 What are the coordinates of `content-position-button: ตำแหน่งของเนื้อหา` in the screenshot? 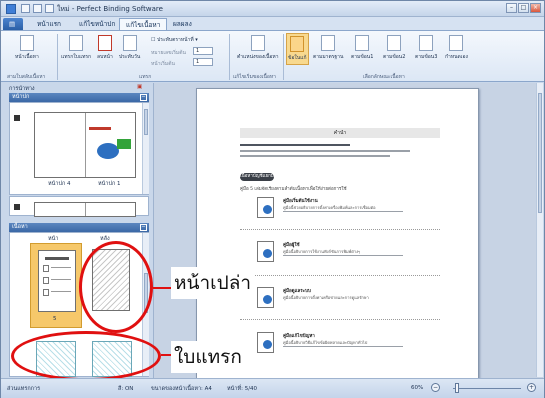 It's located at (258, 48).